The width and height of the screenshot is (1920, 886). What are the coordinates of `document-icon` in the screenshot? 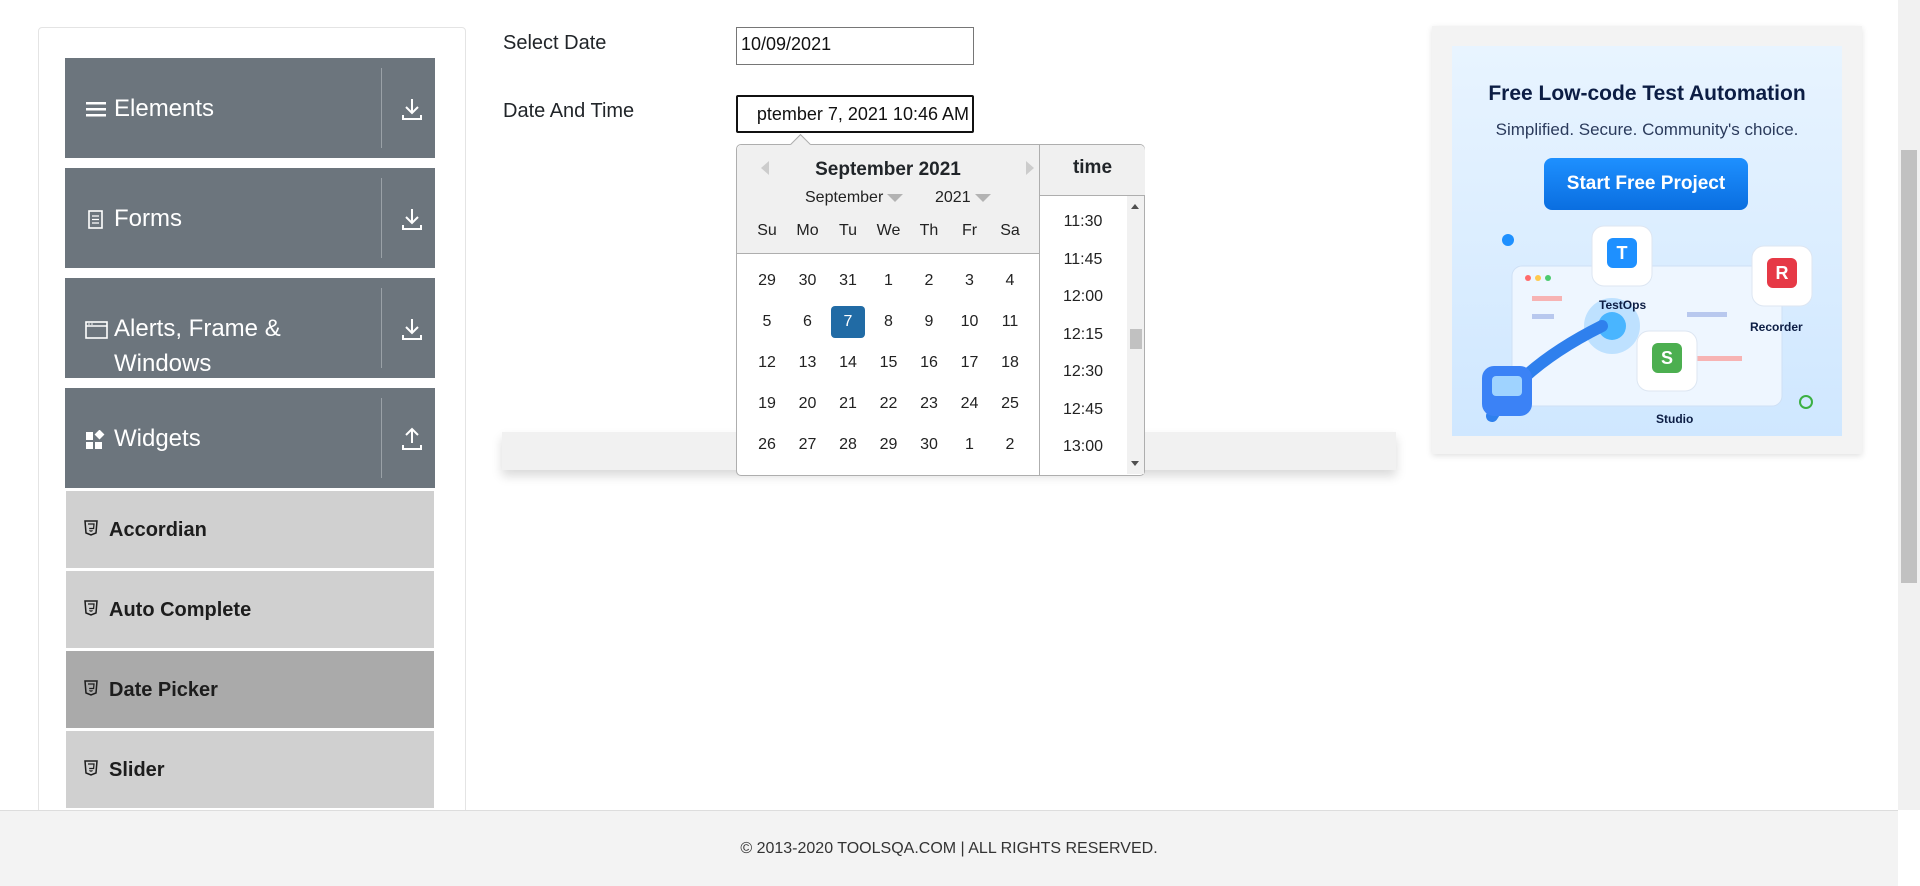 It's located at (95, 219).